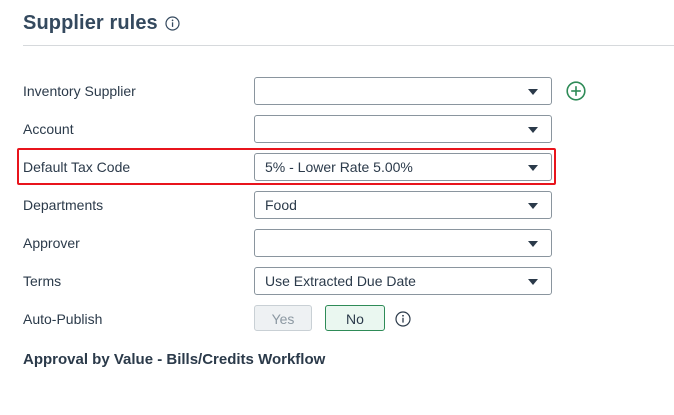 This screenshot has width=674, height=415. Describe the element at coordinates (63, 319) in the screenshot. I see `auto-publish-label: Auto-Publish` at that location.